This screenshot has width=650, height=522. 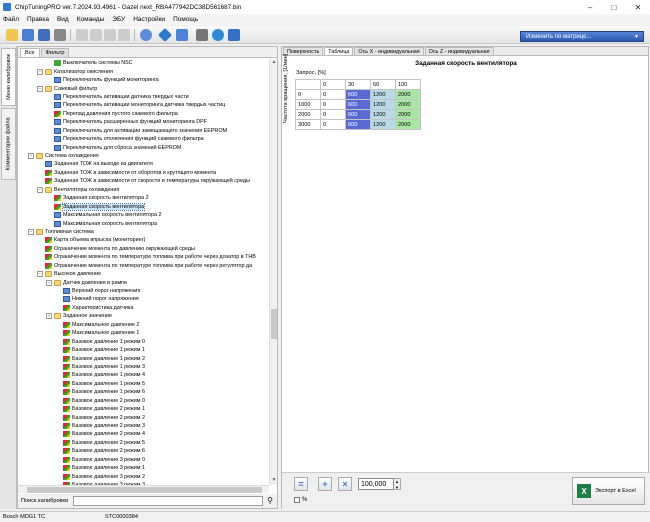 What do you see at coordinates (143, 358) in the screenshot?
I see `tree-item: Базовое давление 1 режим 2` at bounding box center [143, 358].